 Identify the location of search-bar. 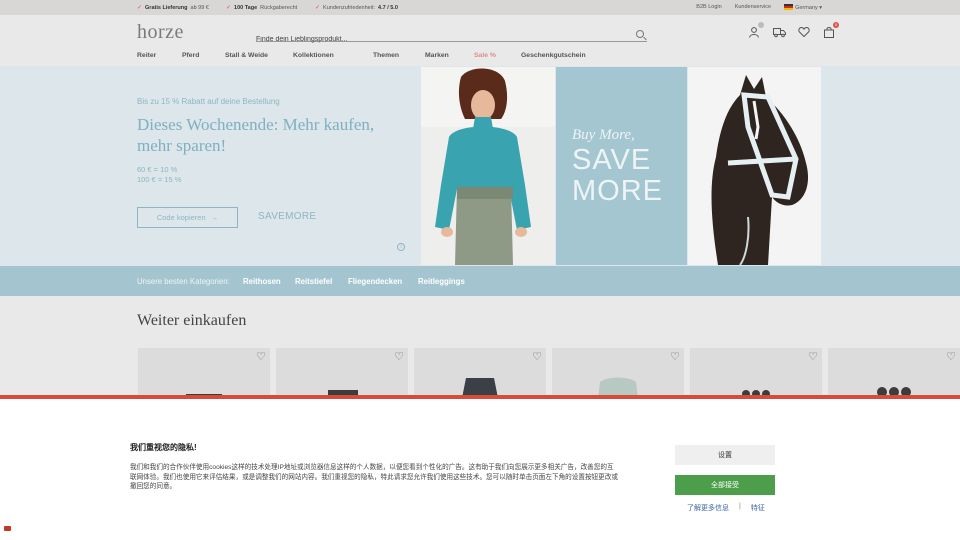
(451, 35).